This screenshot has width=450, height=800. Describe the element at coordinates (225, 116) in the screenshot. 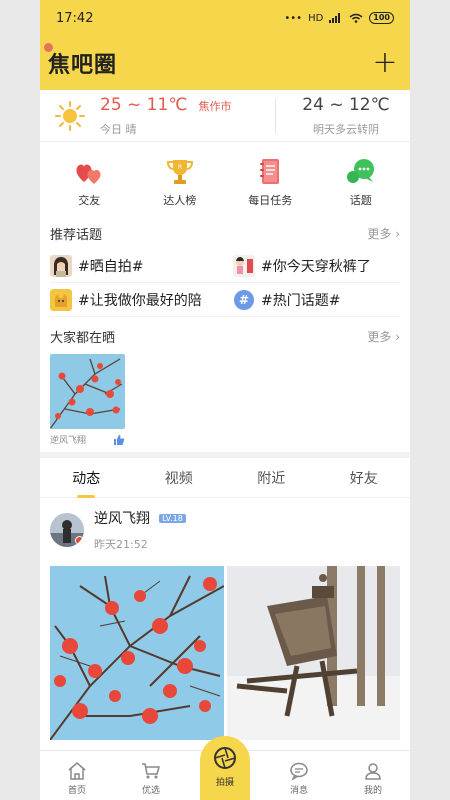

I see `weather-card: 25 ~ 11℃ 焦作市 今日 晴 24 ~ 12℃ 明天多云转阴` at that location.